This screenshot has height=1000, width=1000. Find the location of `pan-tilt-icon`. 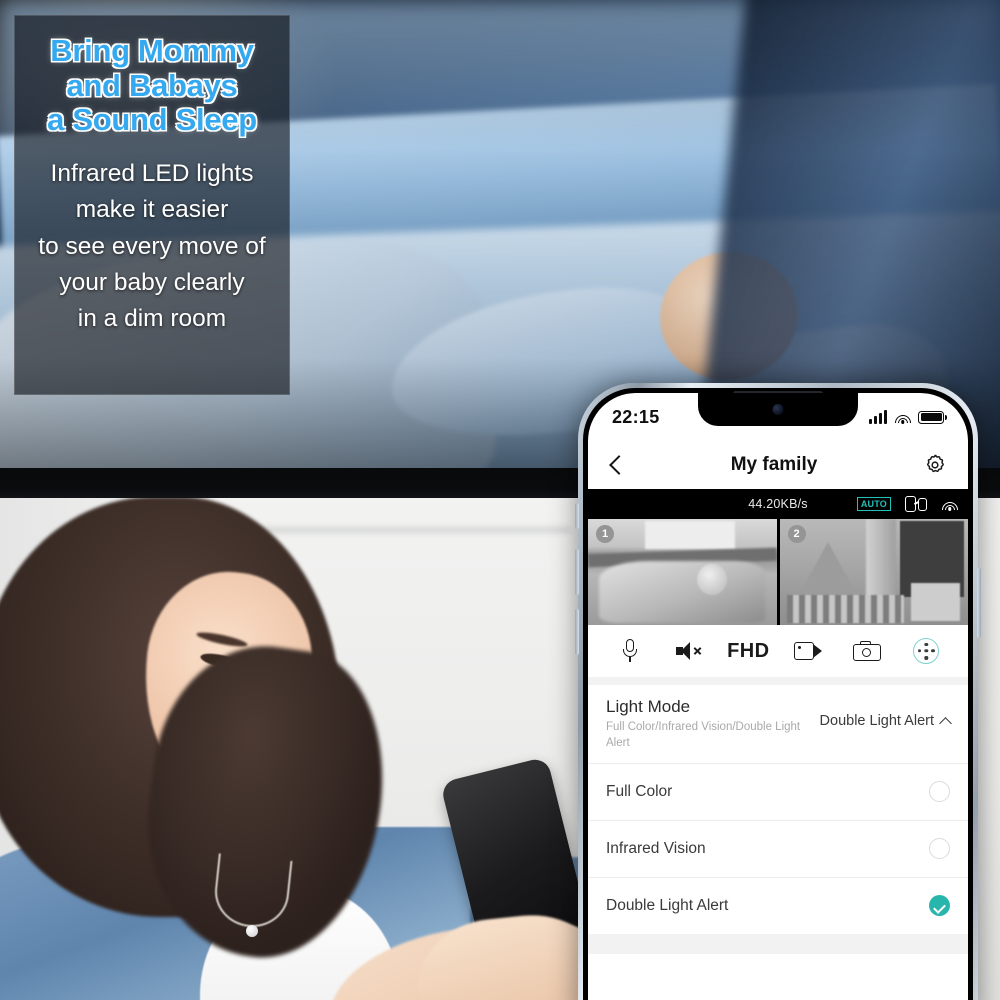

pan-tilt-icon is located at coordinates (926, 651).